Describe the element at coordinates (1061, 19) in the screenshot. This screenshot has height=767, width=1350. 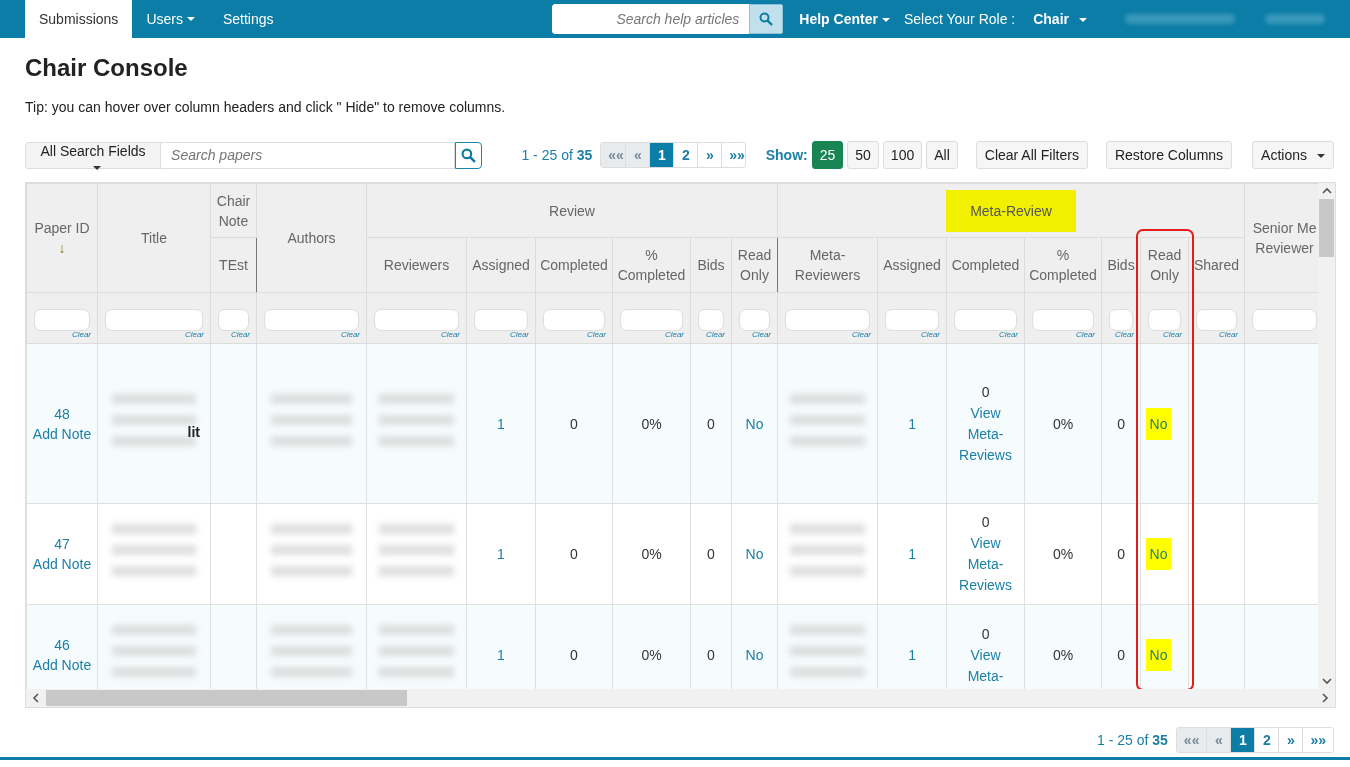
I see `role-dropdown: Chair` at that location.